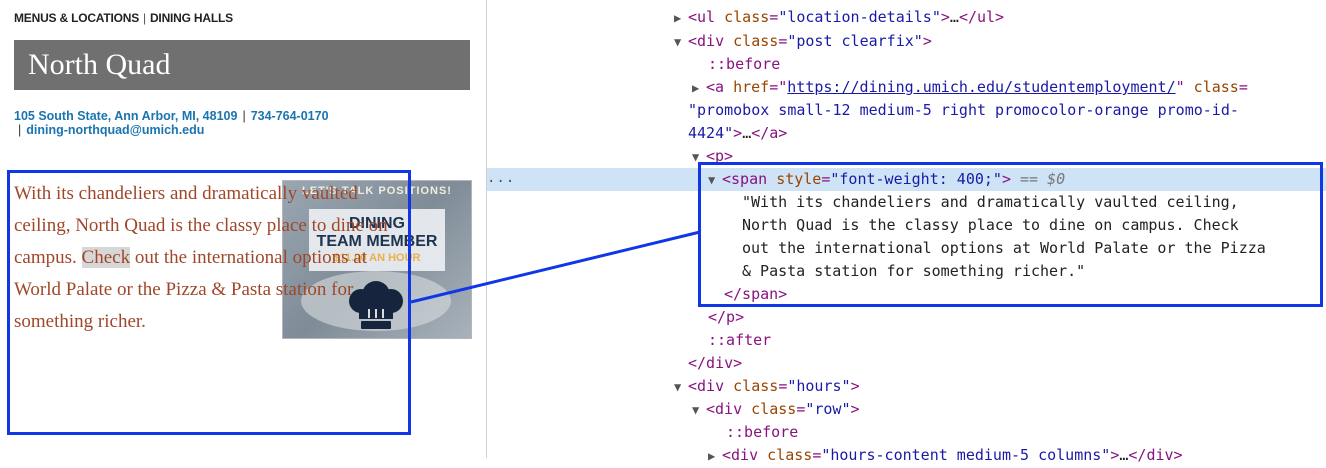 The height and width of the screenshot is (468, 1326). I want to click on node-span-close: </span>, so click(755, 294).